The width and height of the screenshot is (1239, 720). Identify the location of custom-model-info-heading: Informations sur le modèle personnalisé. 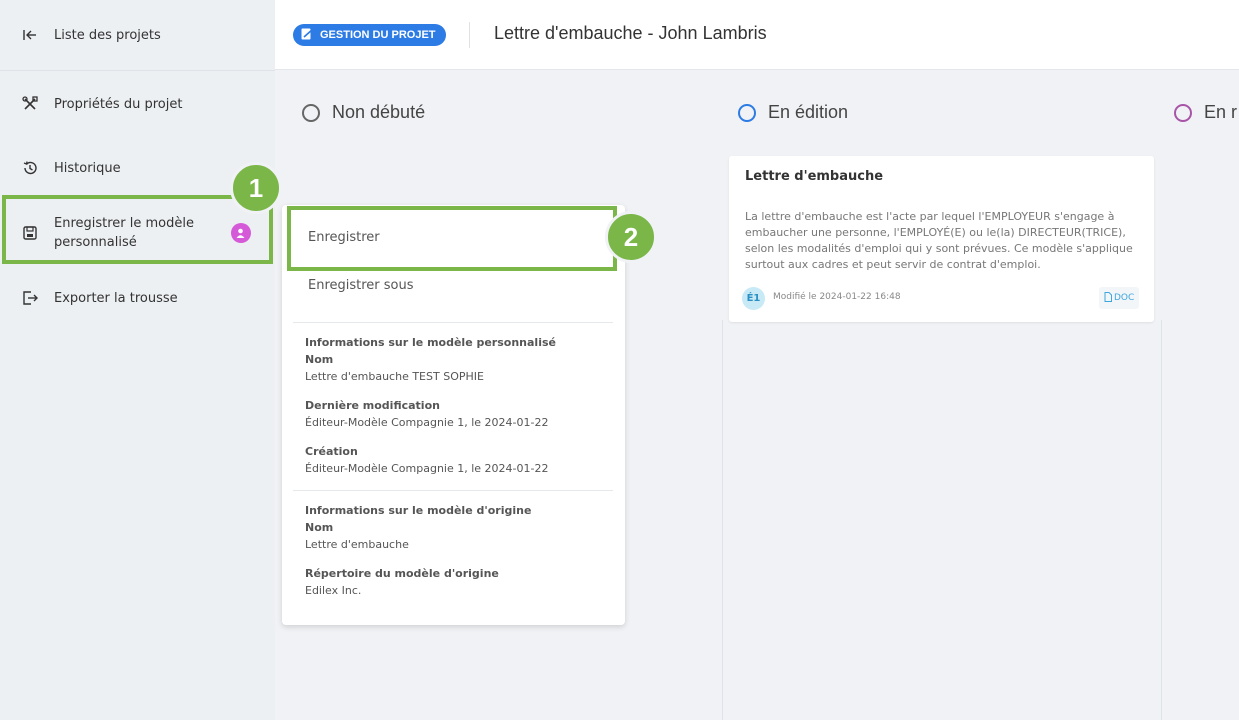
(430, 342).